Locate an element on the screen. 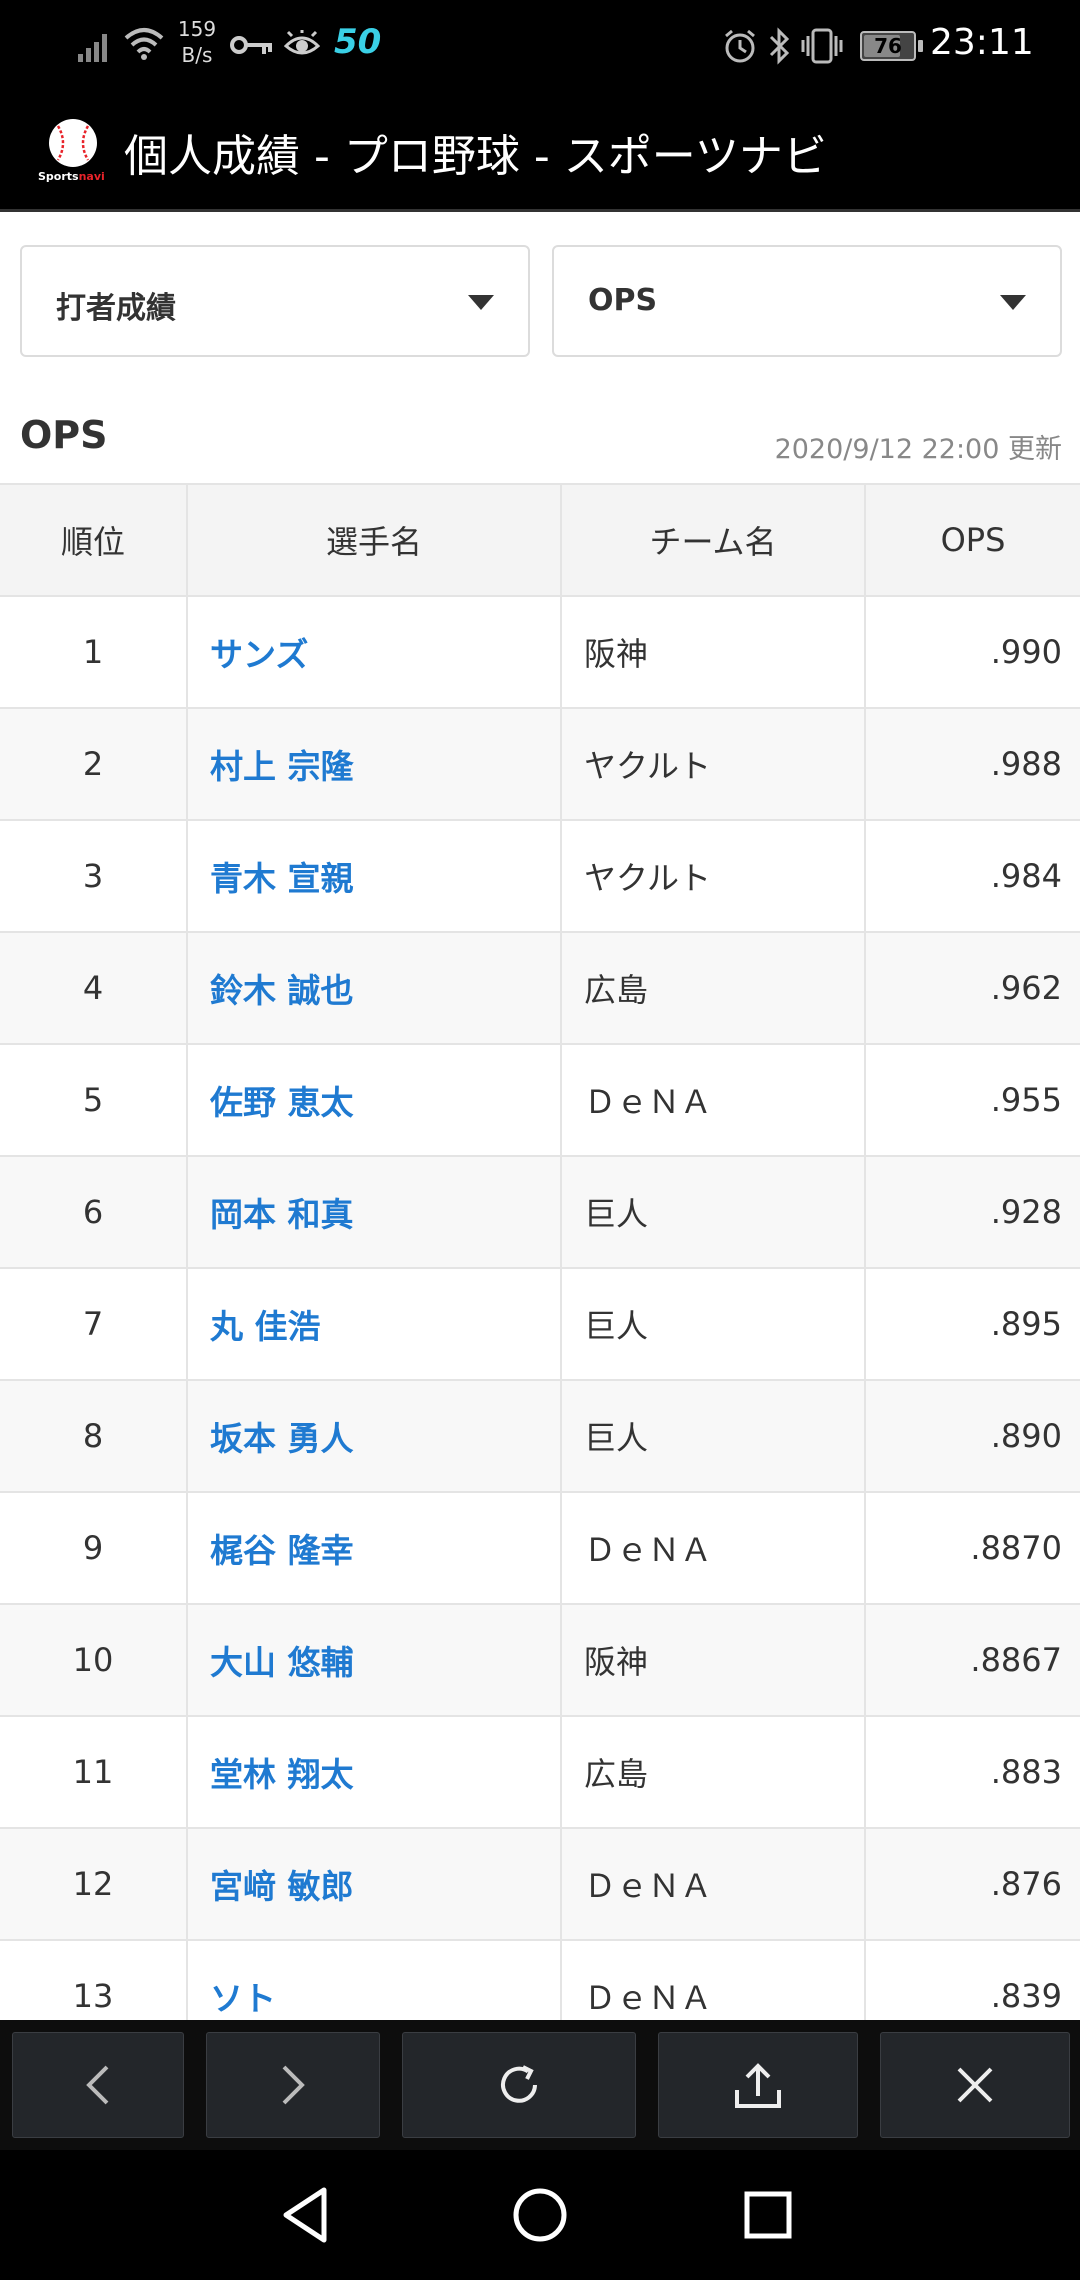  player-link: 鈴木 誠也 is located at coordinates (374, 988).